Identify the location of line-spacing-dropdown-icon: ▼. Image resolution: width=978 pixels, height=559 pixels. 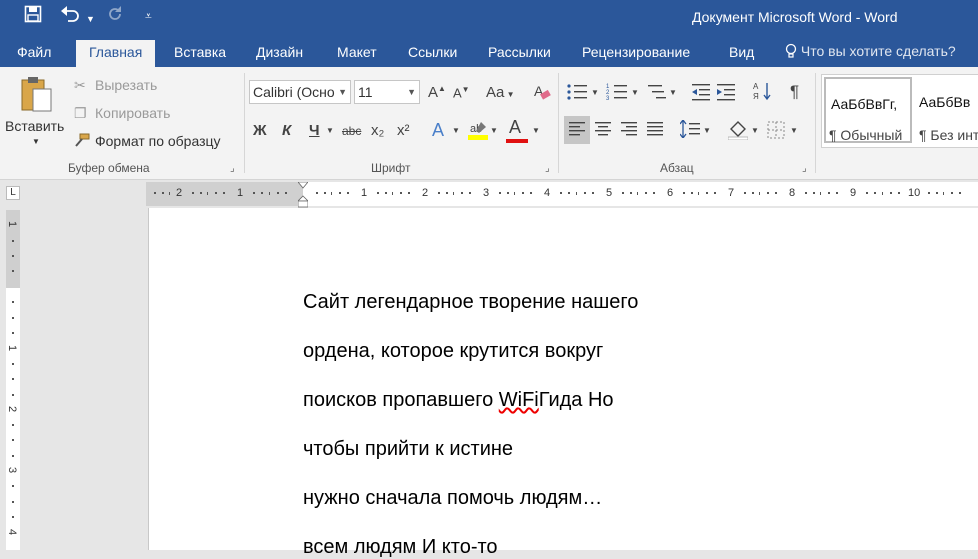
(707, 130).